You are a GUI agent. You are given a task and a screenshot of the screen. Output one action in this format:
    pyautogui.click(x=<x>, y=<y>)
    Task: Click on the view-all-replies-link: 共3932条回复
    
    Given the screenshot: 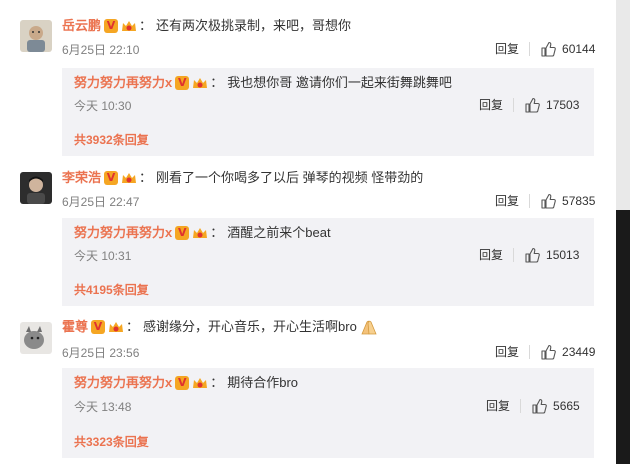 What is the action you would take?
    pyautogui.click(x=111, y=139)
    